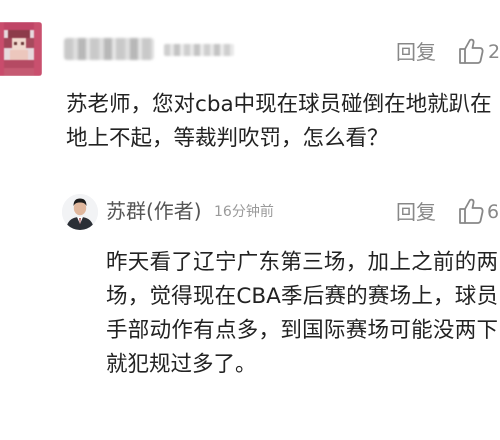 This screenshot has height=440, width=500. Describe the element at coordinates (244, 212) in the screenshot. I see `reply-timestamp: 16分钟前` at that location.